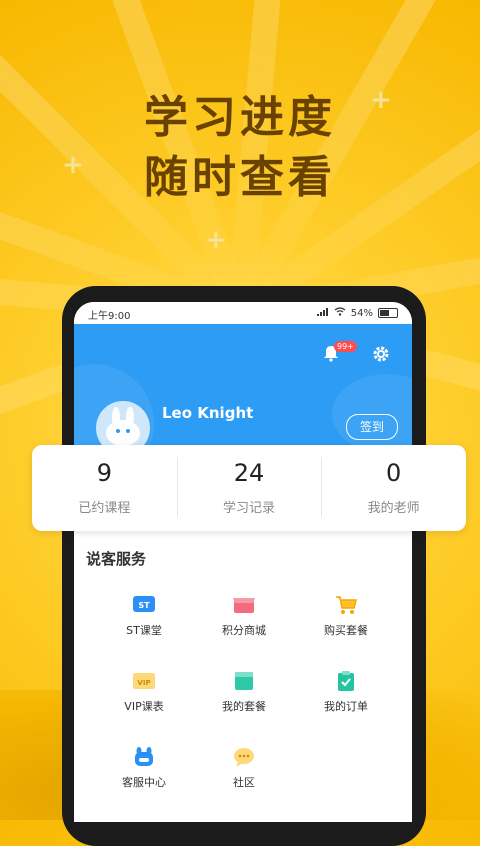 This screenshot has height=846, width=480. Describe the element at coordinates (340, 313) in the screenshot. I see `wifi-icon` at that location.